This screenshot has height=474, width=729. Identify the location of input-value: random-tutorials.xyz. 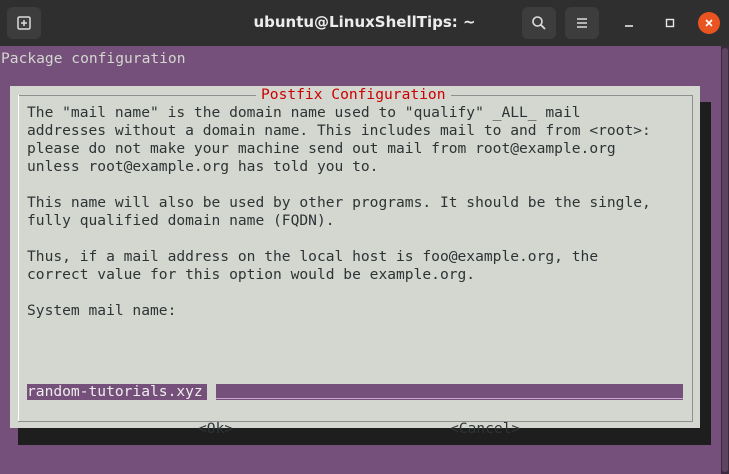
(115, 391).